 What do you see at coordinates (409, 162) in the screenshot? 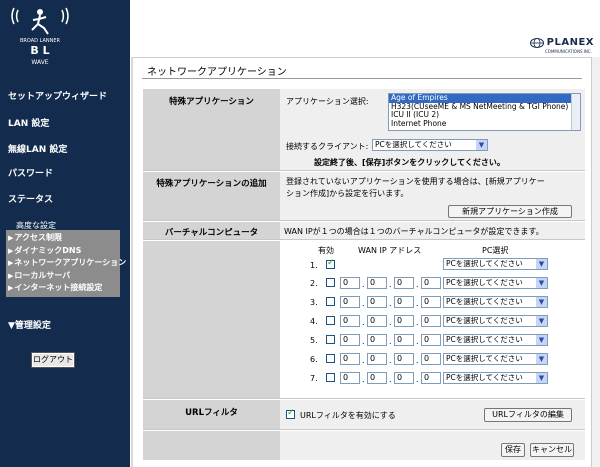
I see `save-note: 設定終了後、[保存]ボタンをクリックしてください。` at bounding box center [409, 162].